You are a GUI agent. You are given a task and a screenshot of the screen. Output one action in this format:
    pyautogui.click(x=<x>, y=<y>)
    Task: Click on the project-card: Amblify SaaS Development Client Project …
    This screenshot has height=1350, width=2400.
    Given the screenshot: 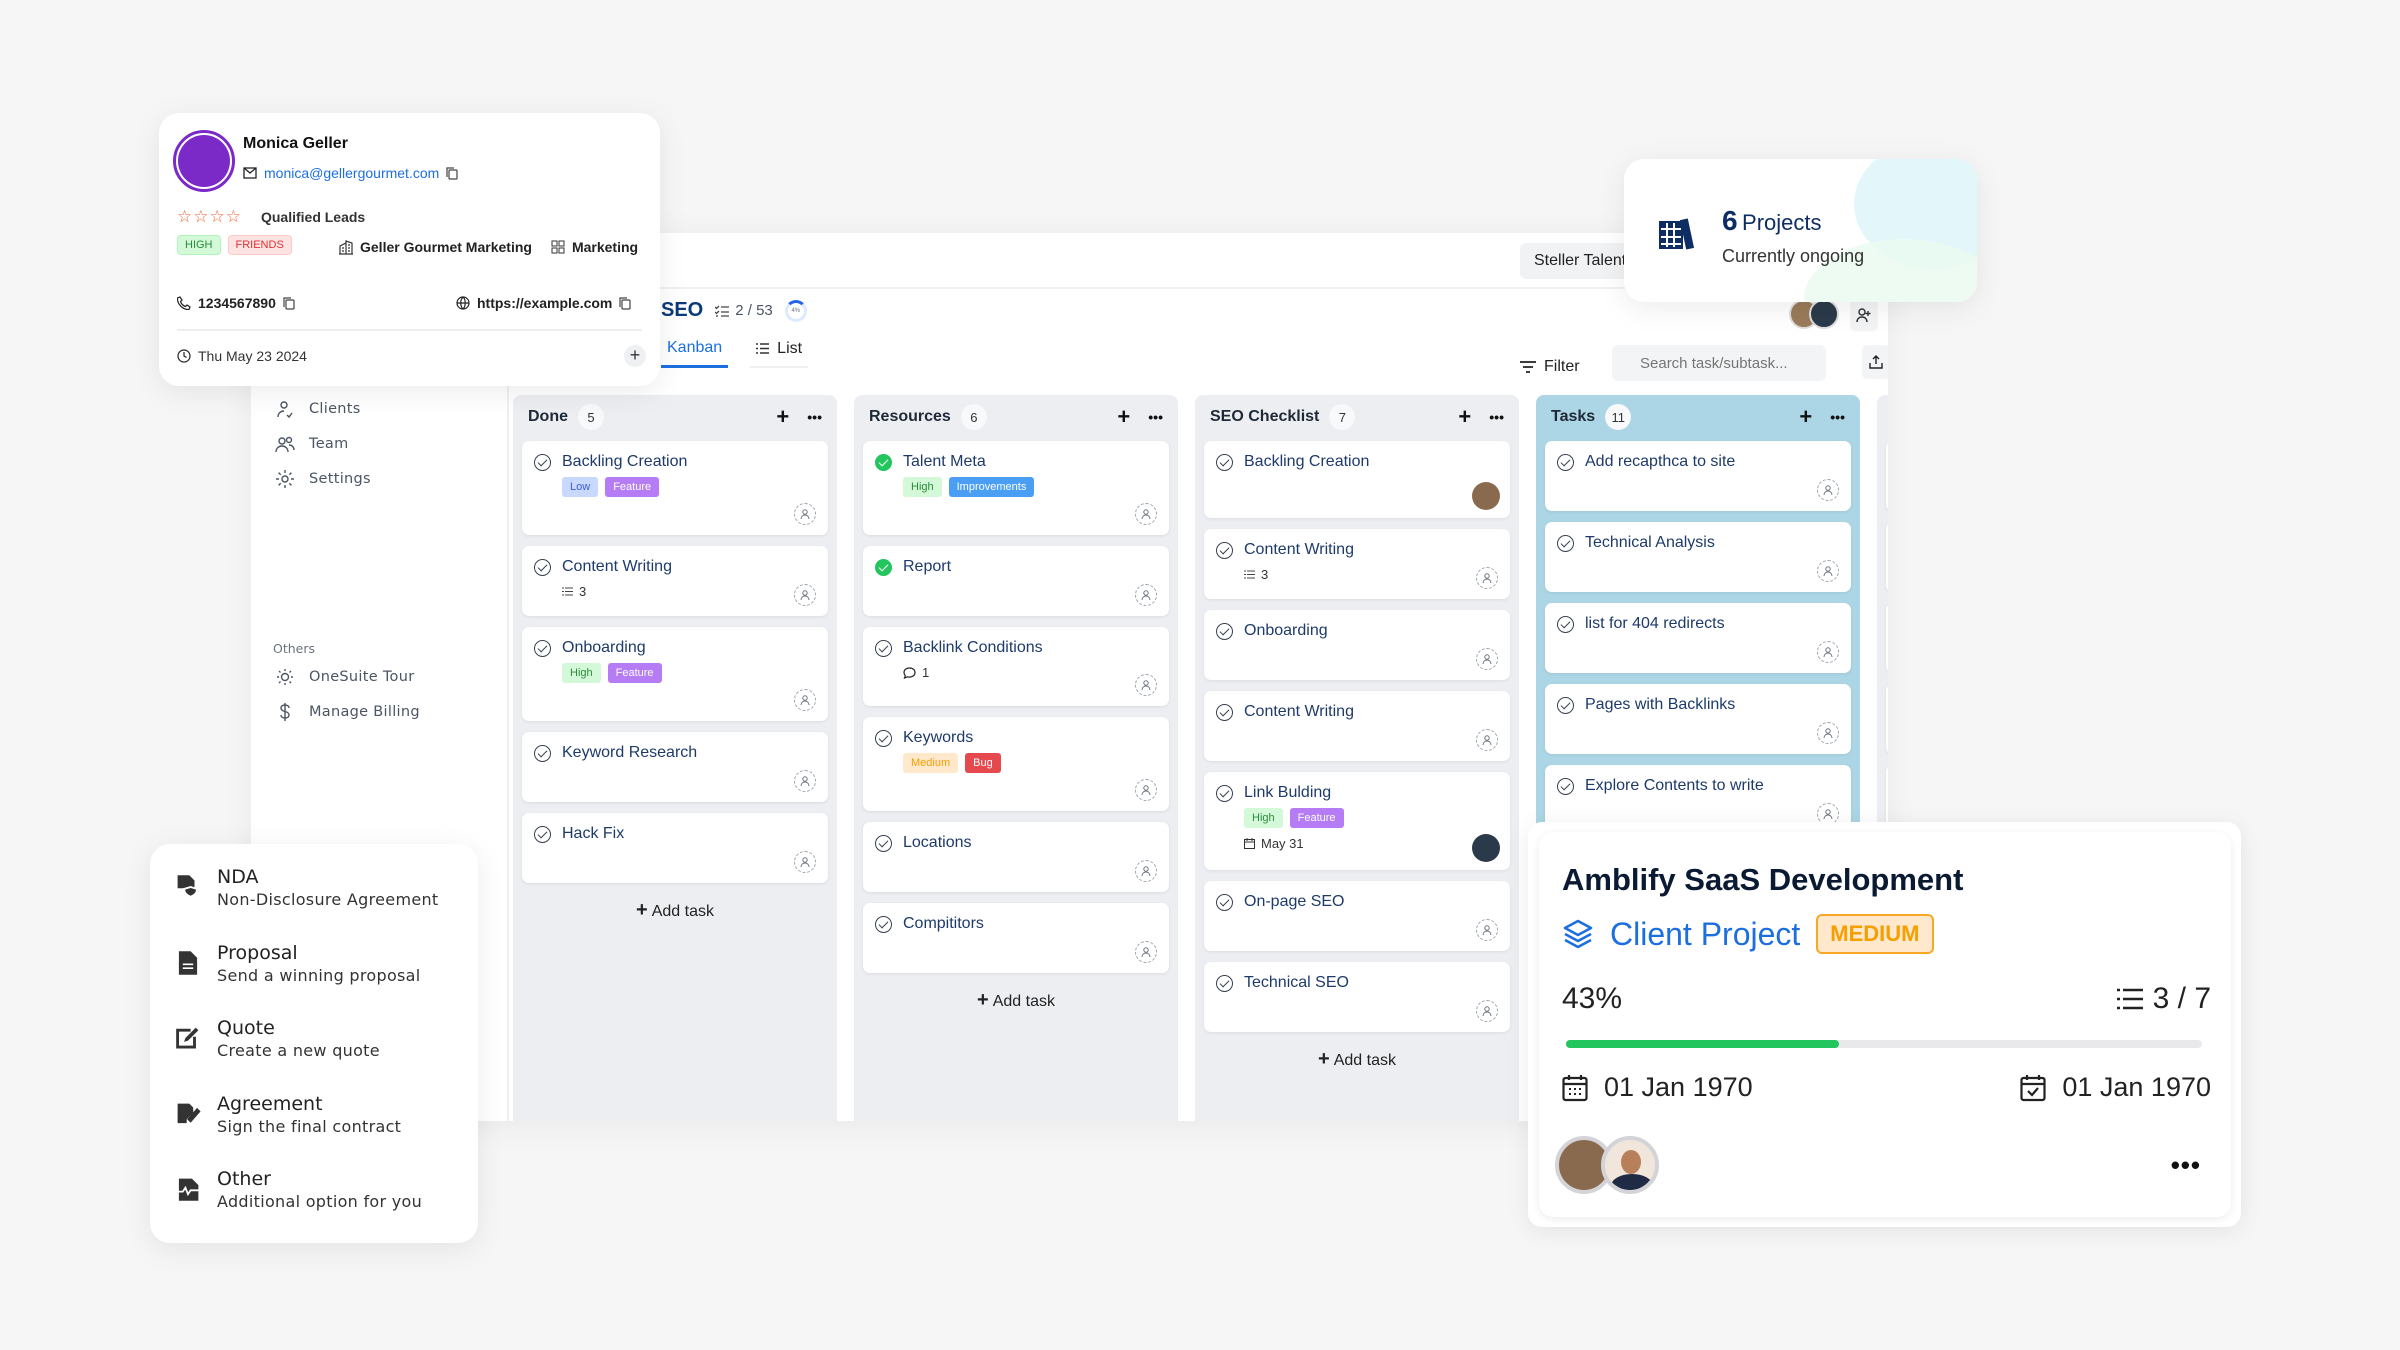 What is the action you would take?
    pyautogui.click(x=1885, y=1024)
    